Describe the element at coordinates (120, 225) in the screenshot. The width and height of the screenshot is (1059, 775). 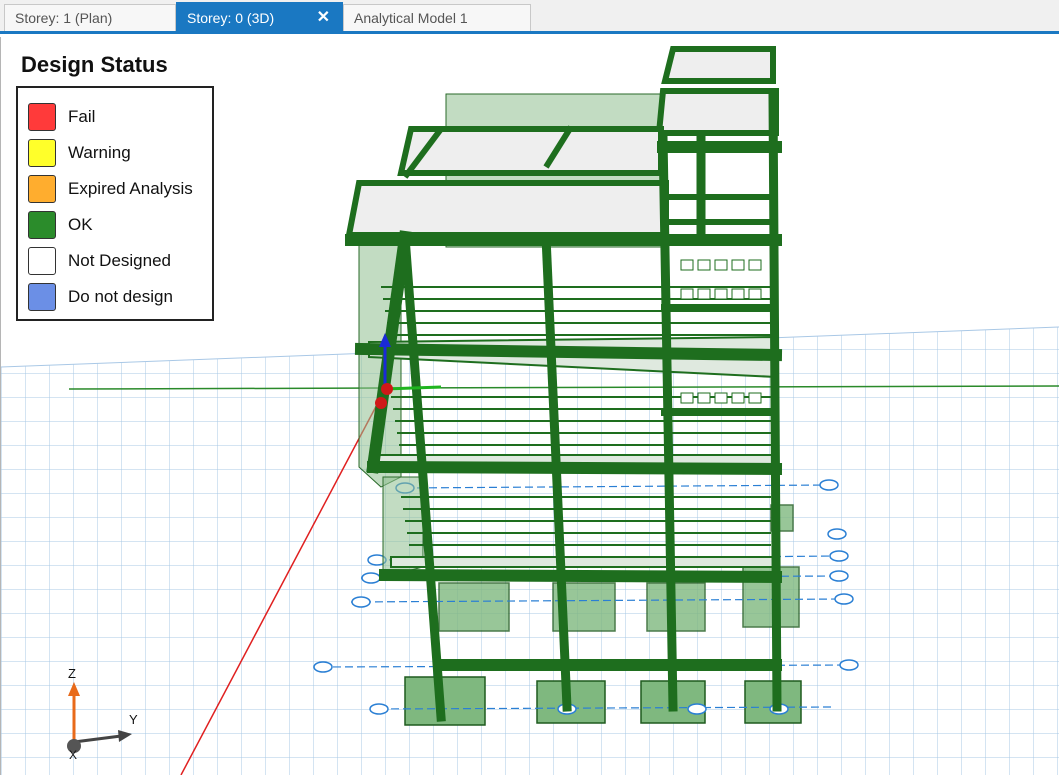
I see `legend-item-ok: OK` at that location.